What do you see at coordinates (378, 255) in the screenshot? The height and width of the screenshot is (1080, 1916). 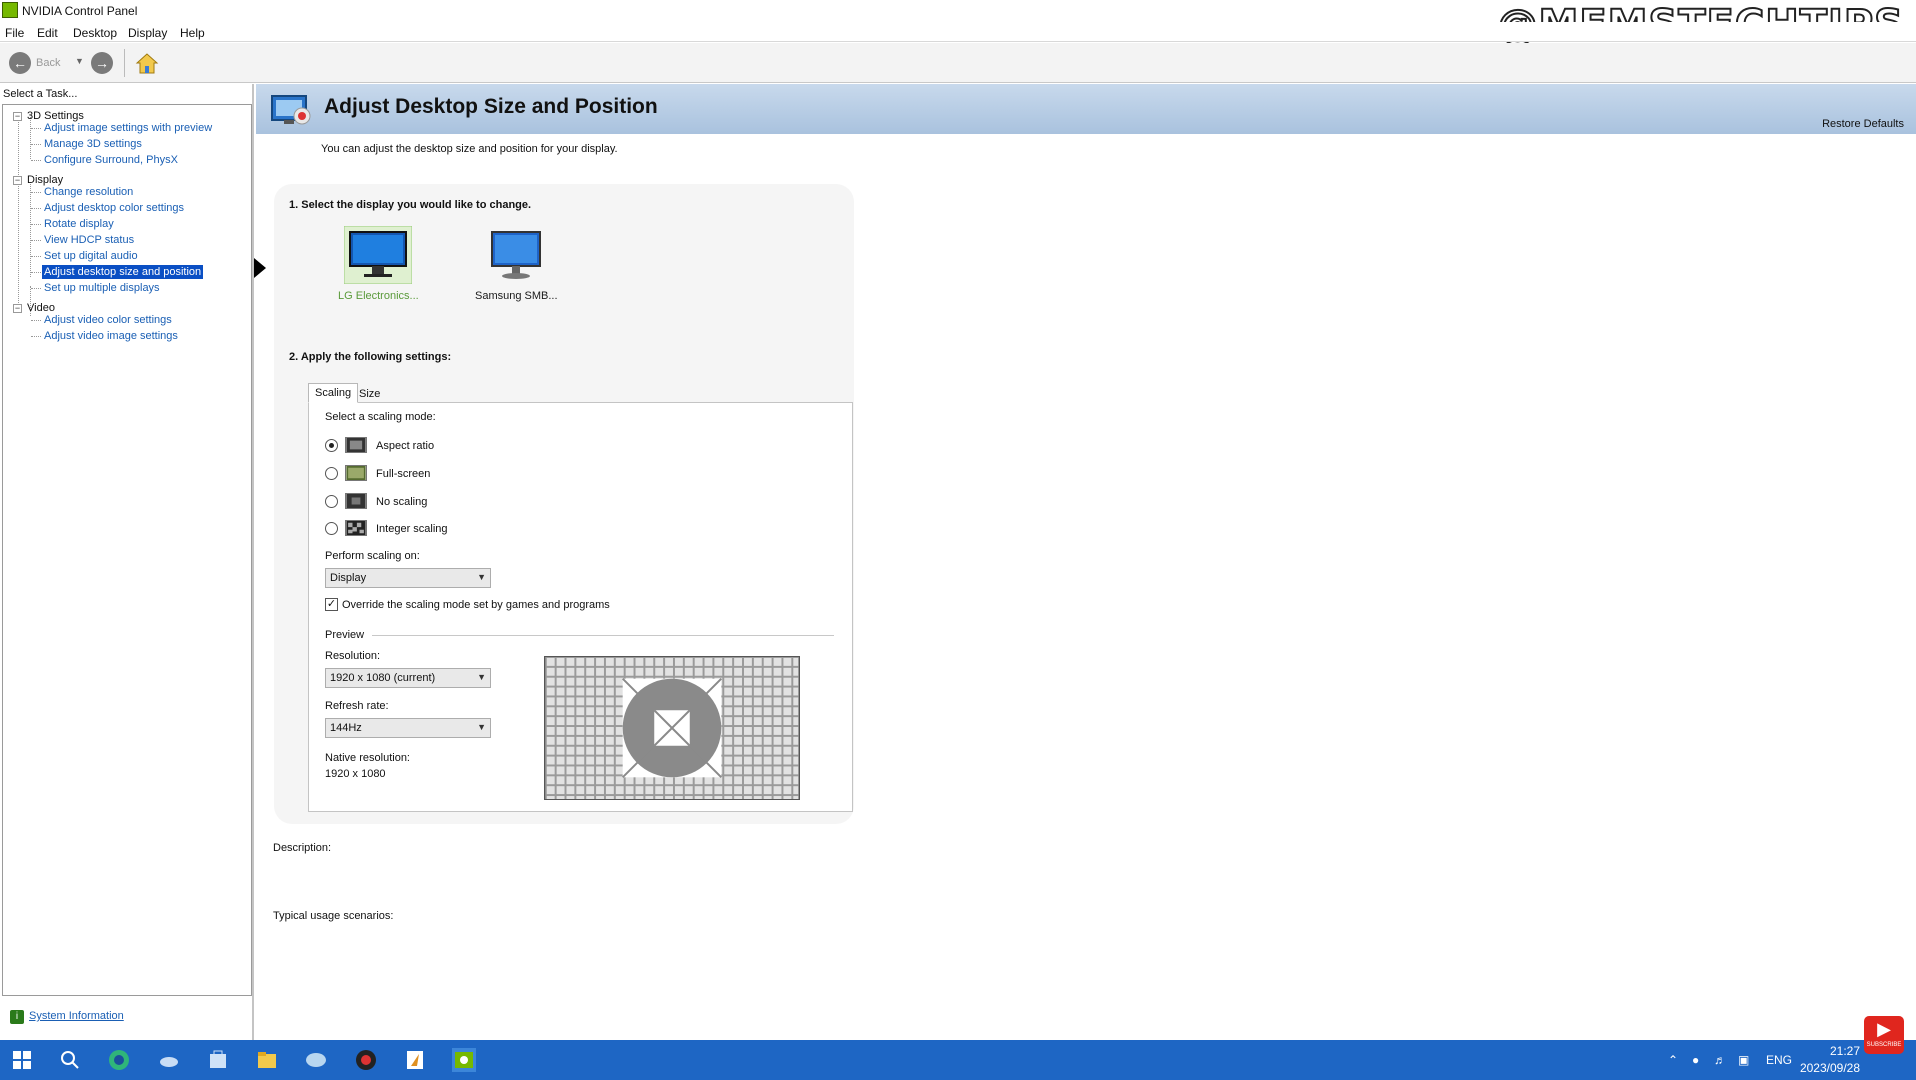 I see `monitor-icon-lg` at bounding box center [378, 255].